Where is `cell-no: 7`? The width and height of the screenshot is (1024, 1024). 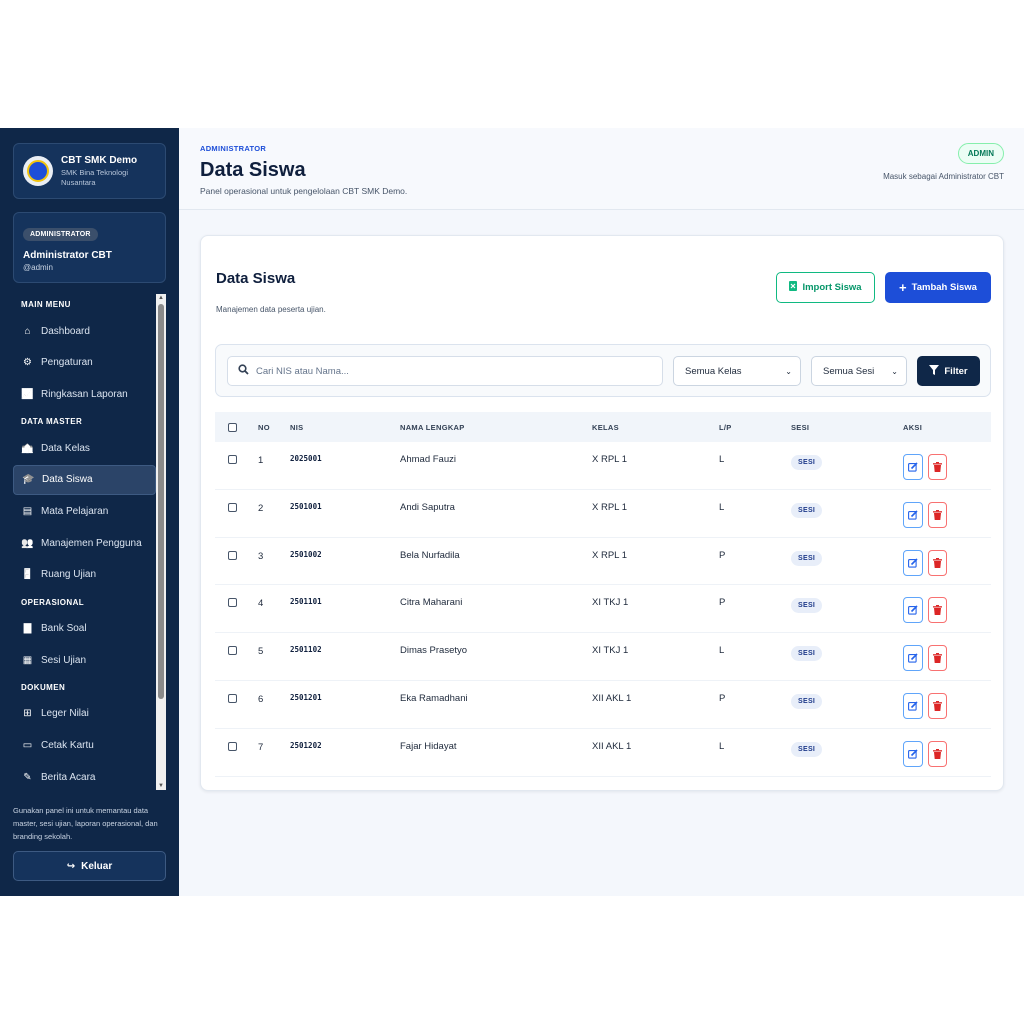
cell-no: 7 is located at coordinates (261, 747).